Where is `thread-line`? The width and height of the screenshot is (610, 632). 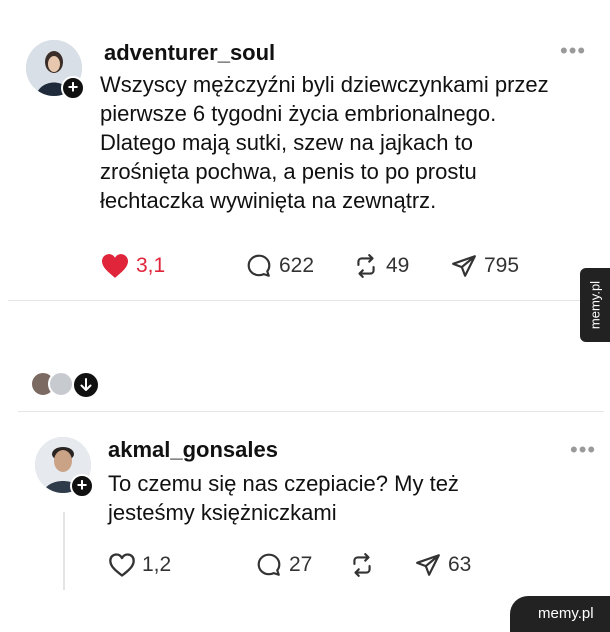
thread-line is located at coordinates (64, 551).